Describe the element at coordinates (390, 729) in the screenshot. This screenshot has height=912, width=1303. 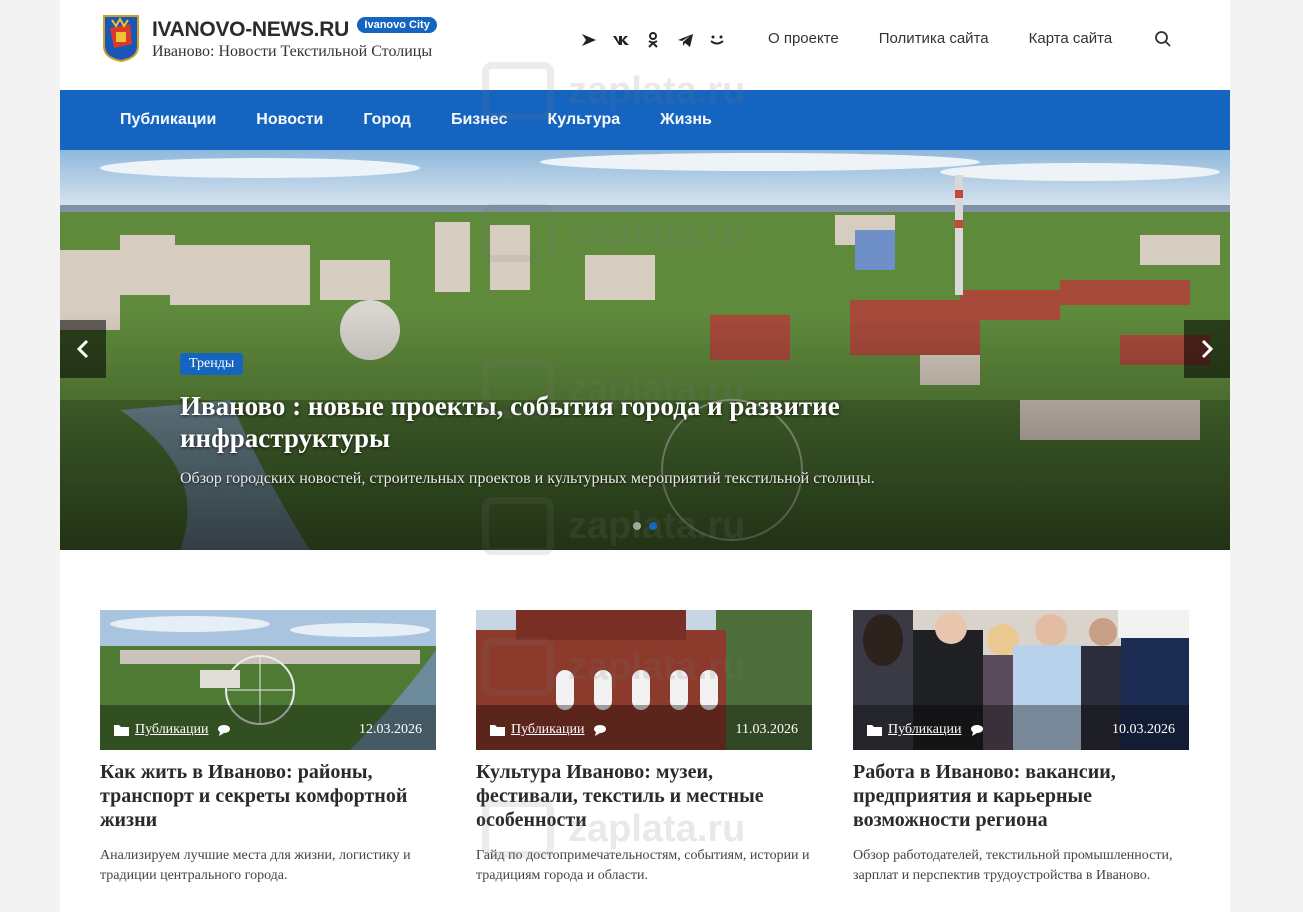
I see `article-date: 12.03.2026` at that location.